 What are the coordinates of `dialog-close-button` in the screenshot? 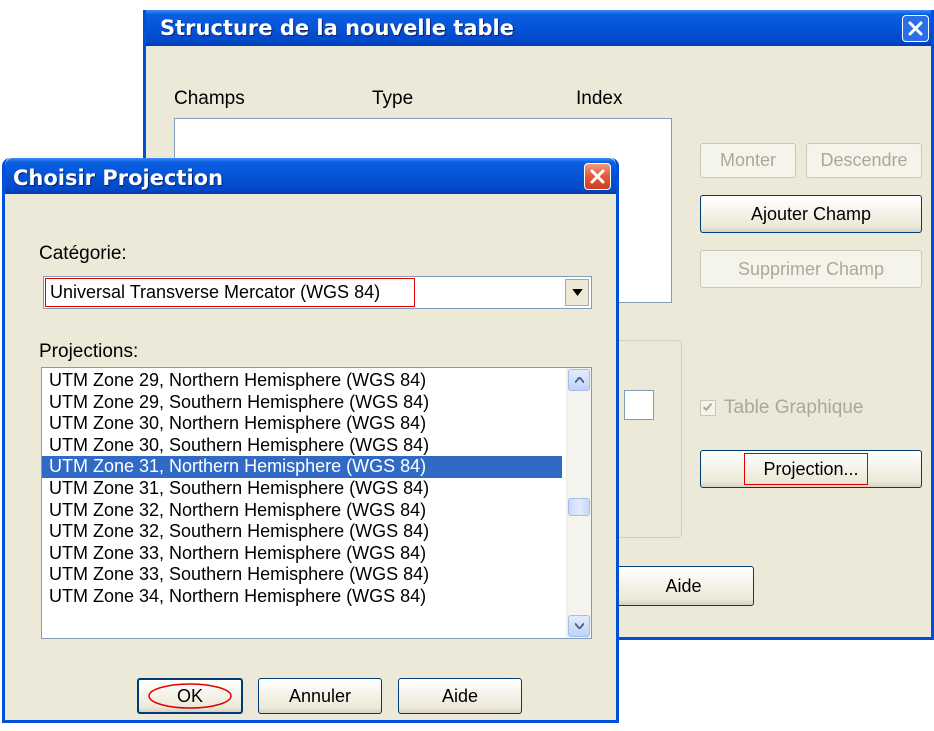 It's located at (597, 176).